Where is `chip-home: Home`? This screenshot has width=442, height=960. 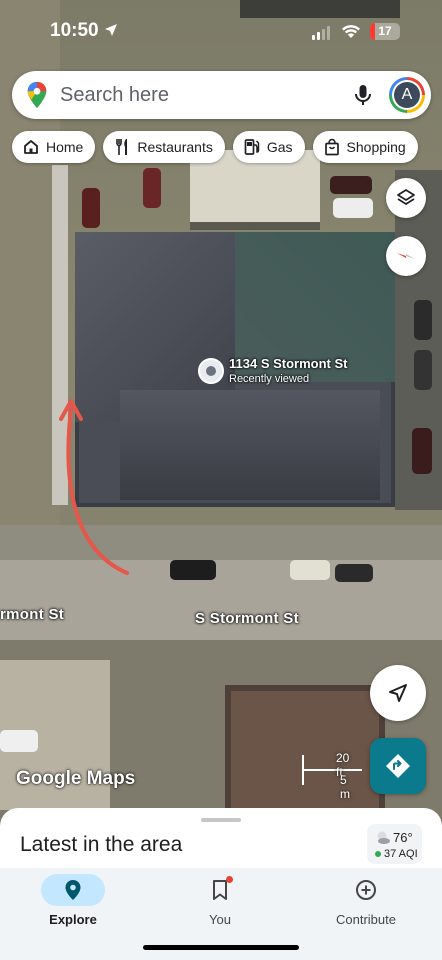 chip-home: Home is located at coordinates (54, 147).